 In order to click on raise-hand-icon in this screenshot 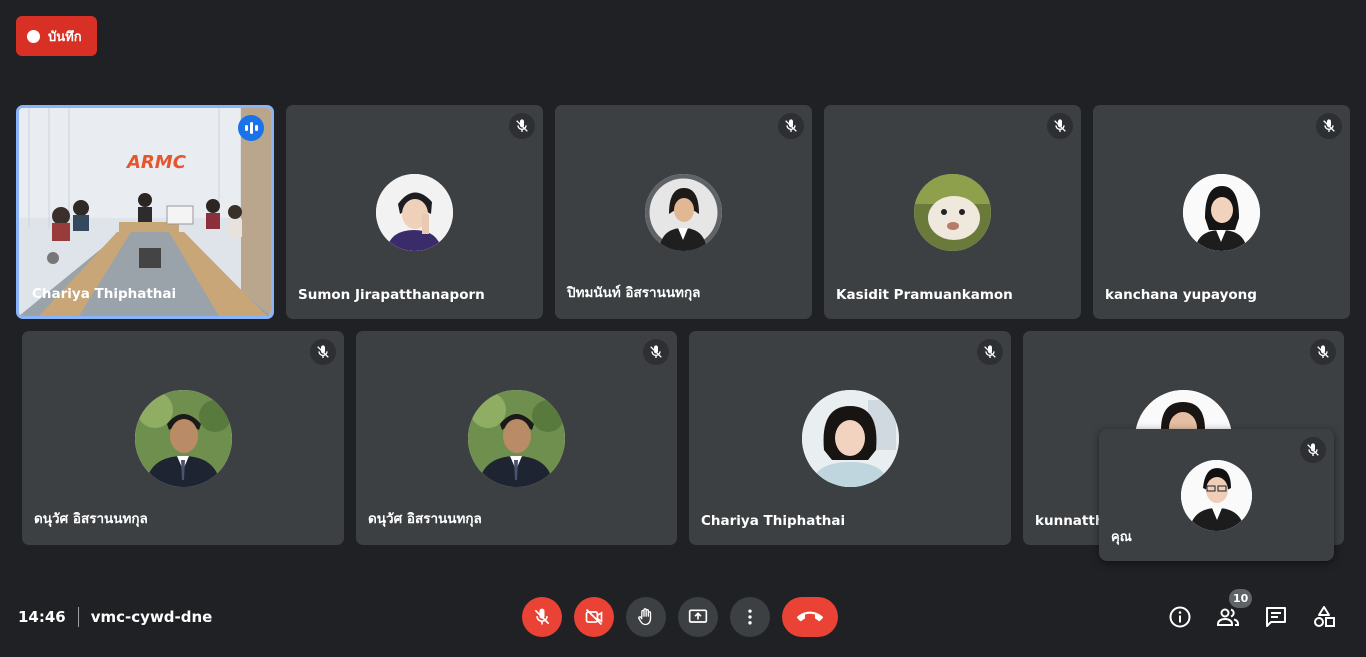, I will do `click(645, 617)`.